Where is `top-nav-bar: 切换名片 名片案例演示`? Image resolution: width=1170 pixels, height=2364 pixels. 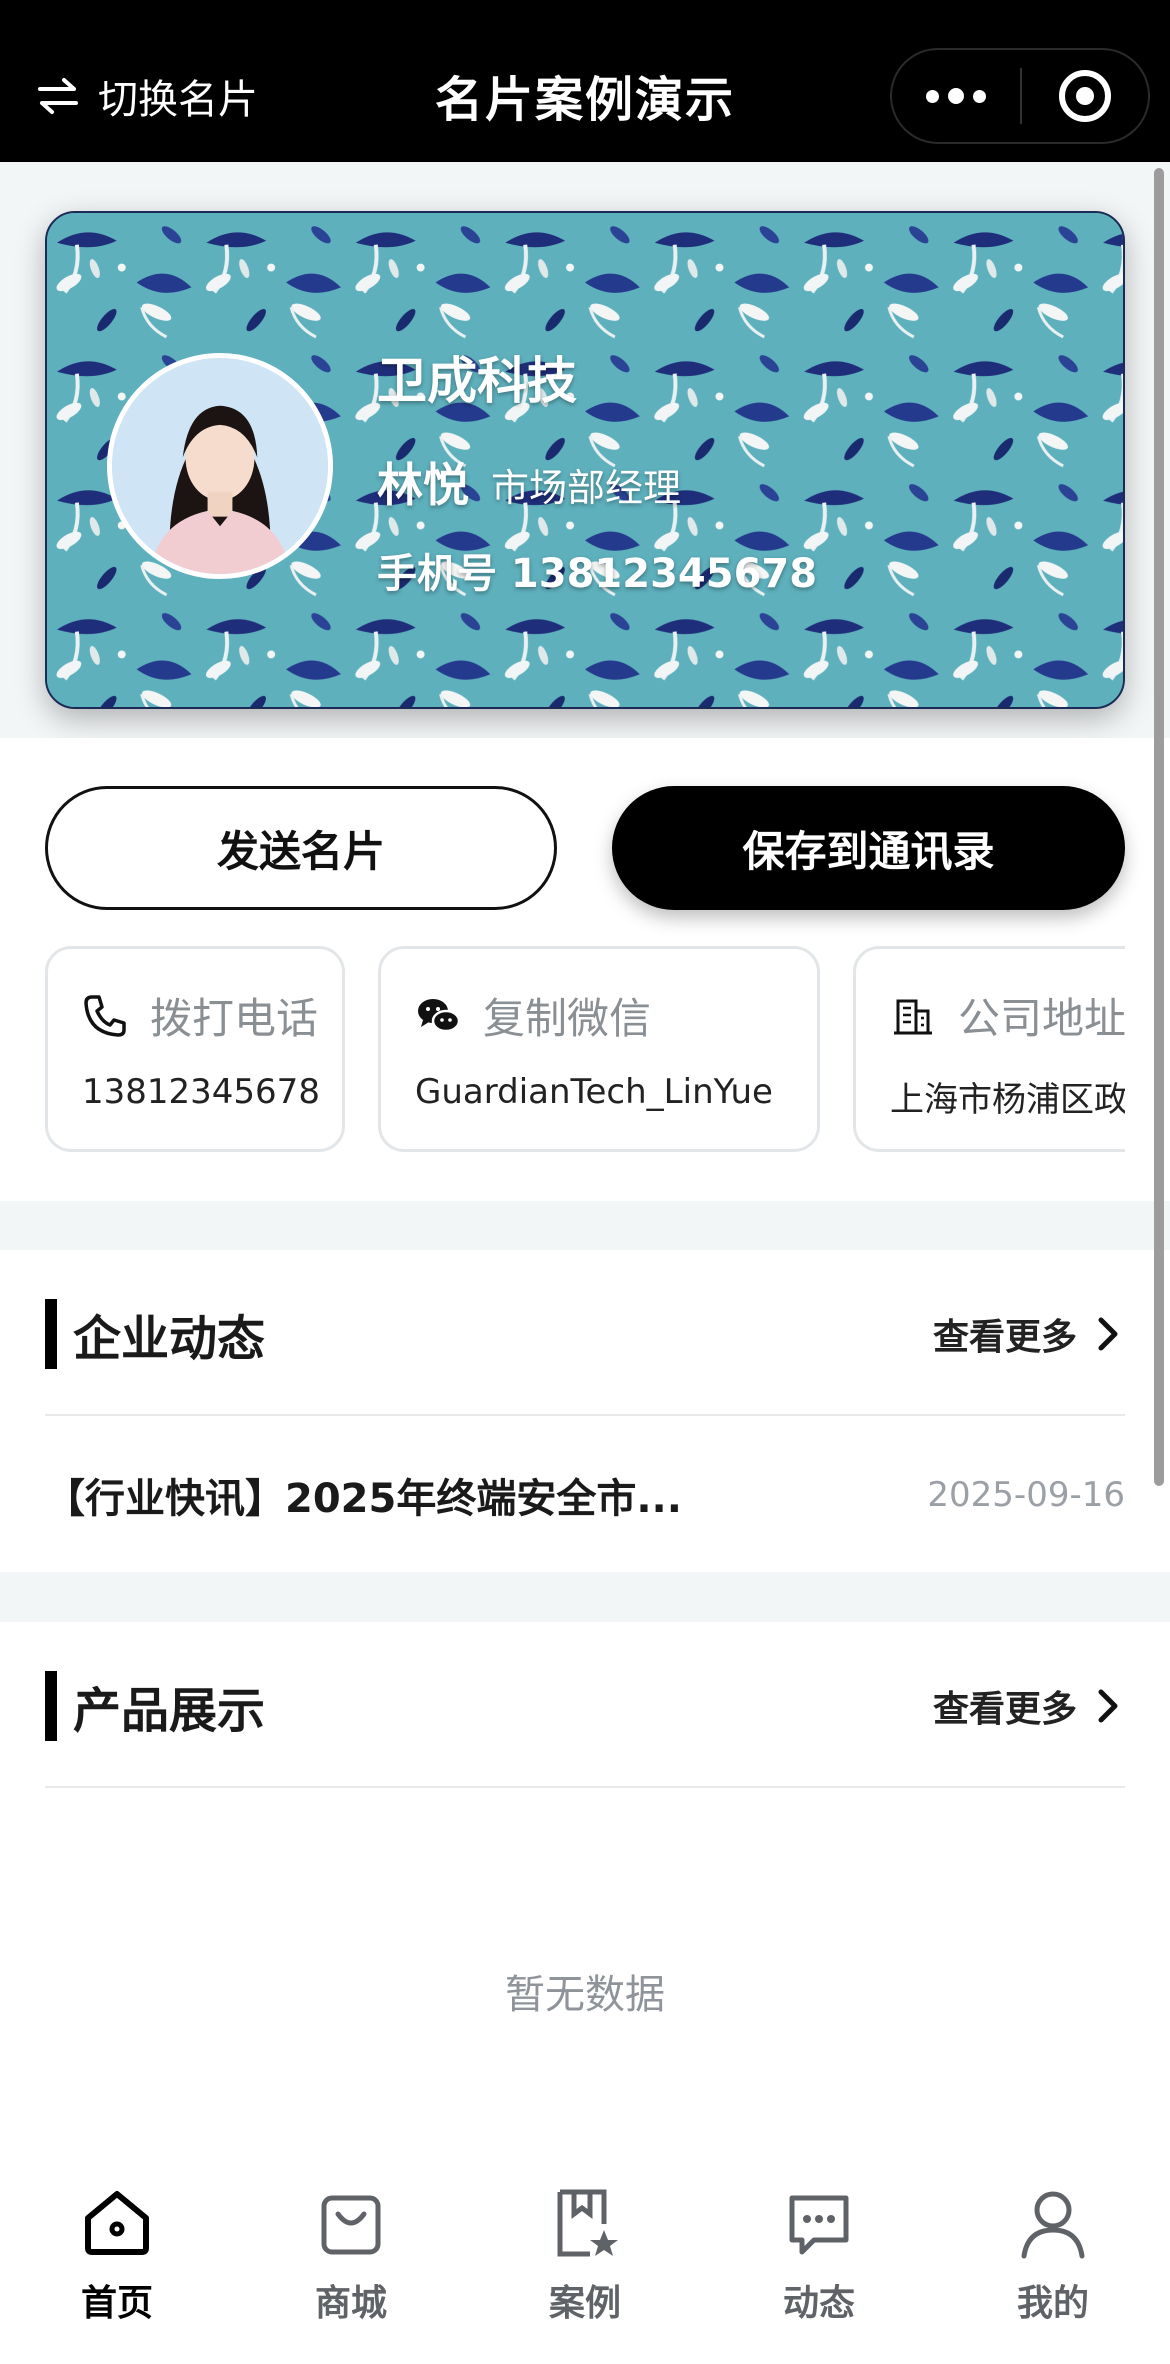
top-nav-bar: 切换名片 名片案例演示 is located at coordinates (585, 81).